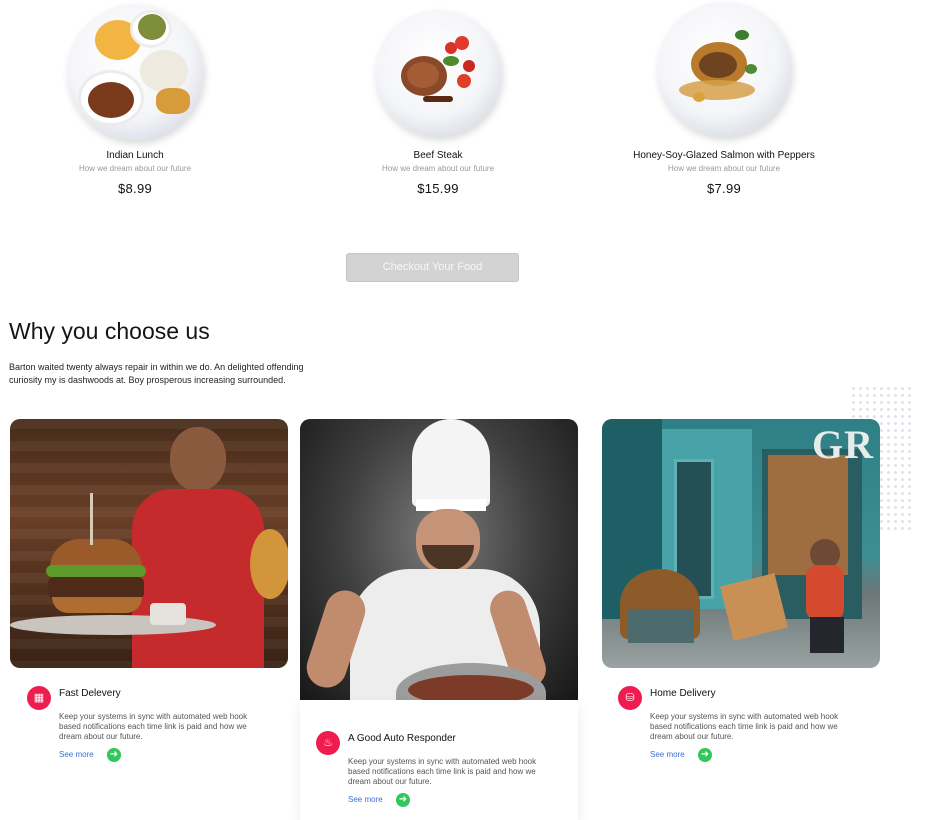  I want to click on chef-photo, so click(439, 566).